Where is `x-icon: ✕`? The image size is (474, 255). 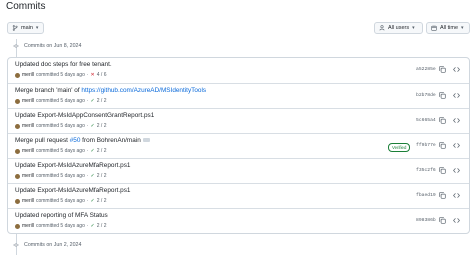 x-icon: ✕ is located at coordinates (93, 75).